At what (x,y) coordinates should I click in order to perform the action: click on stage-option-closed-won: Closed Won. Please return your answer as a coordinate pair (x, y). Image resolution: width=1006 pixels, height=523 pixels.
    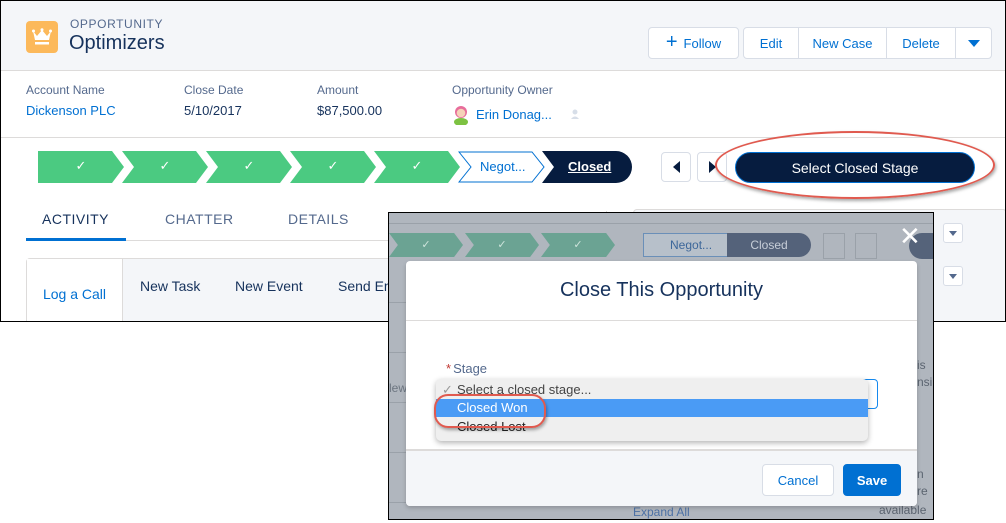
    Looking at the image, I should click on (652, 408).